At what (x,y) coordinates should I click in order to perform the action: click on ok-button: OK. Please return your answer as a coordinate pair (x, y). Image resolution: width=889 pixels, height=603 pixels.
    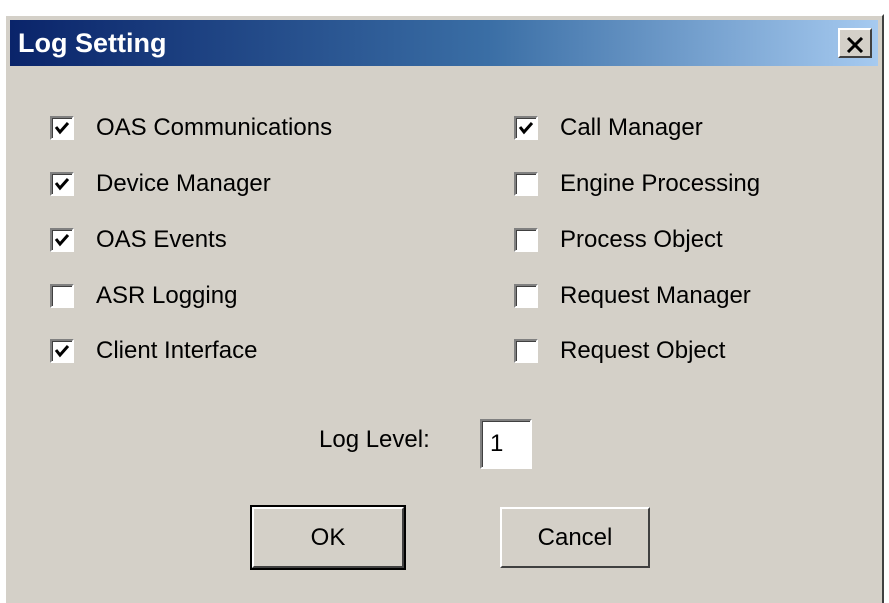
    Looking at the image, I should click on (328, 537).